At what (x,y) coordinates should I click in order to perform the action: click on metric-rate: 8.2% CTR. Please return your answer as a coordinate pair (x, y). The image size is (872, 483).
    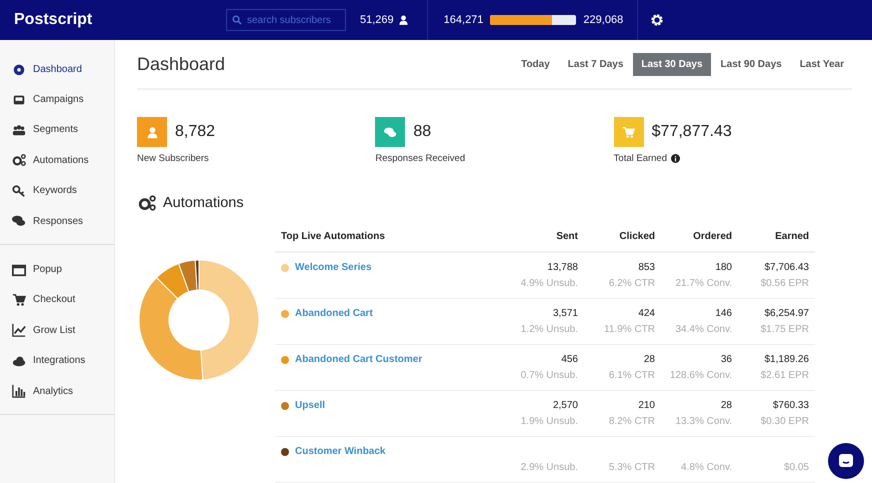
    Looking at the image, I should click on (631, 421).